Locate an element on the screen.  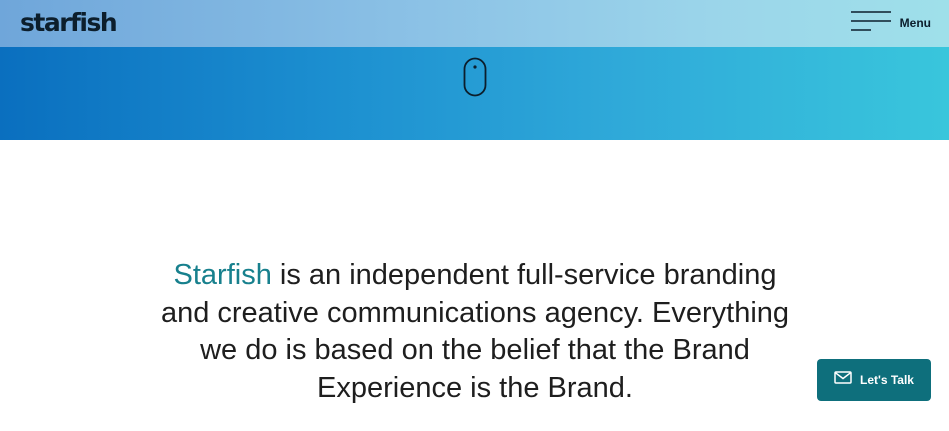
hamburger-icon is located at coordinates (875, 23).